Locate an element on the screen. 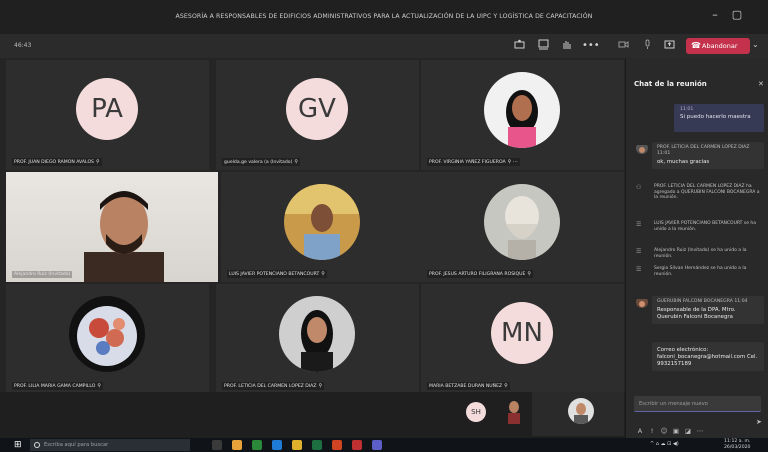 The width and height of the screenshot is (768, 452). participant-name: PROF. LILIA MARIA GAMA CAMPILLO ⚲ is located at coordinates (58, 386).